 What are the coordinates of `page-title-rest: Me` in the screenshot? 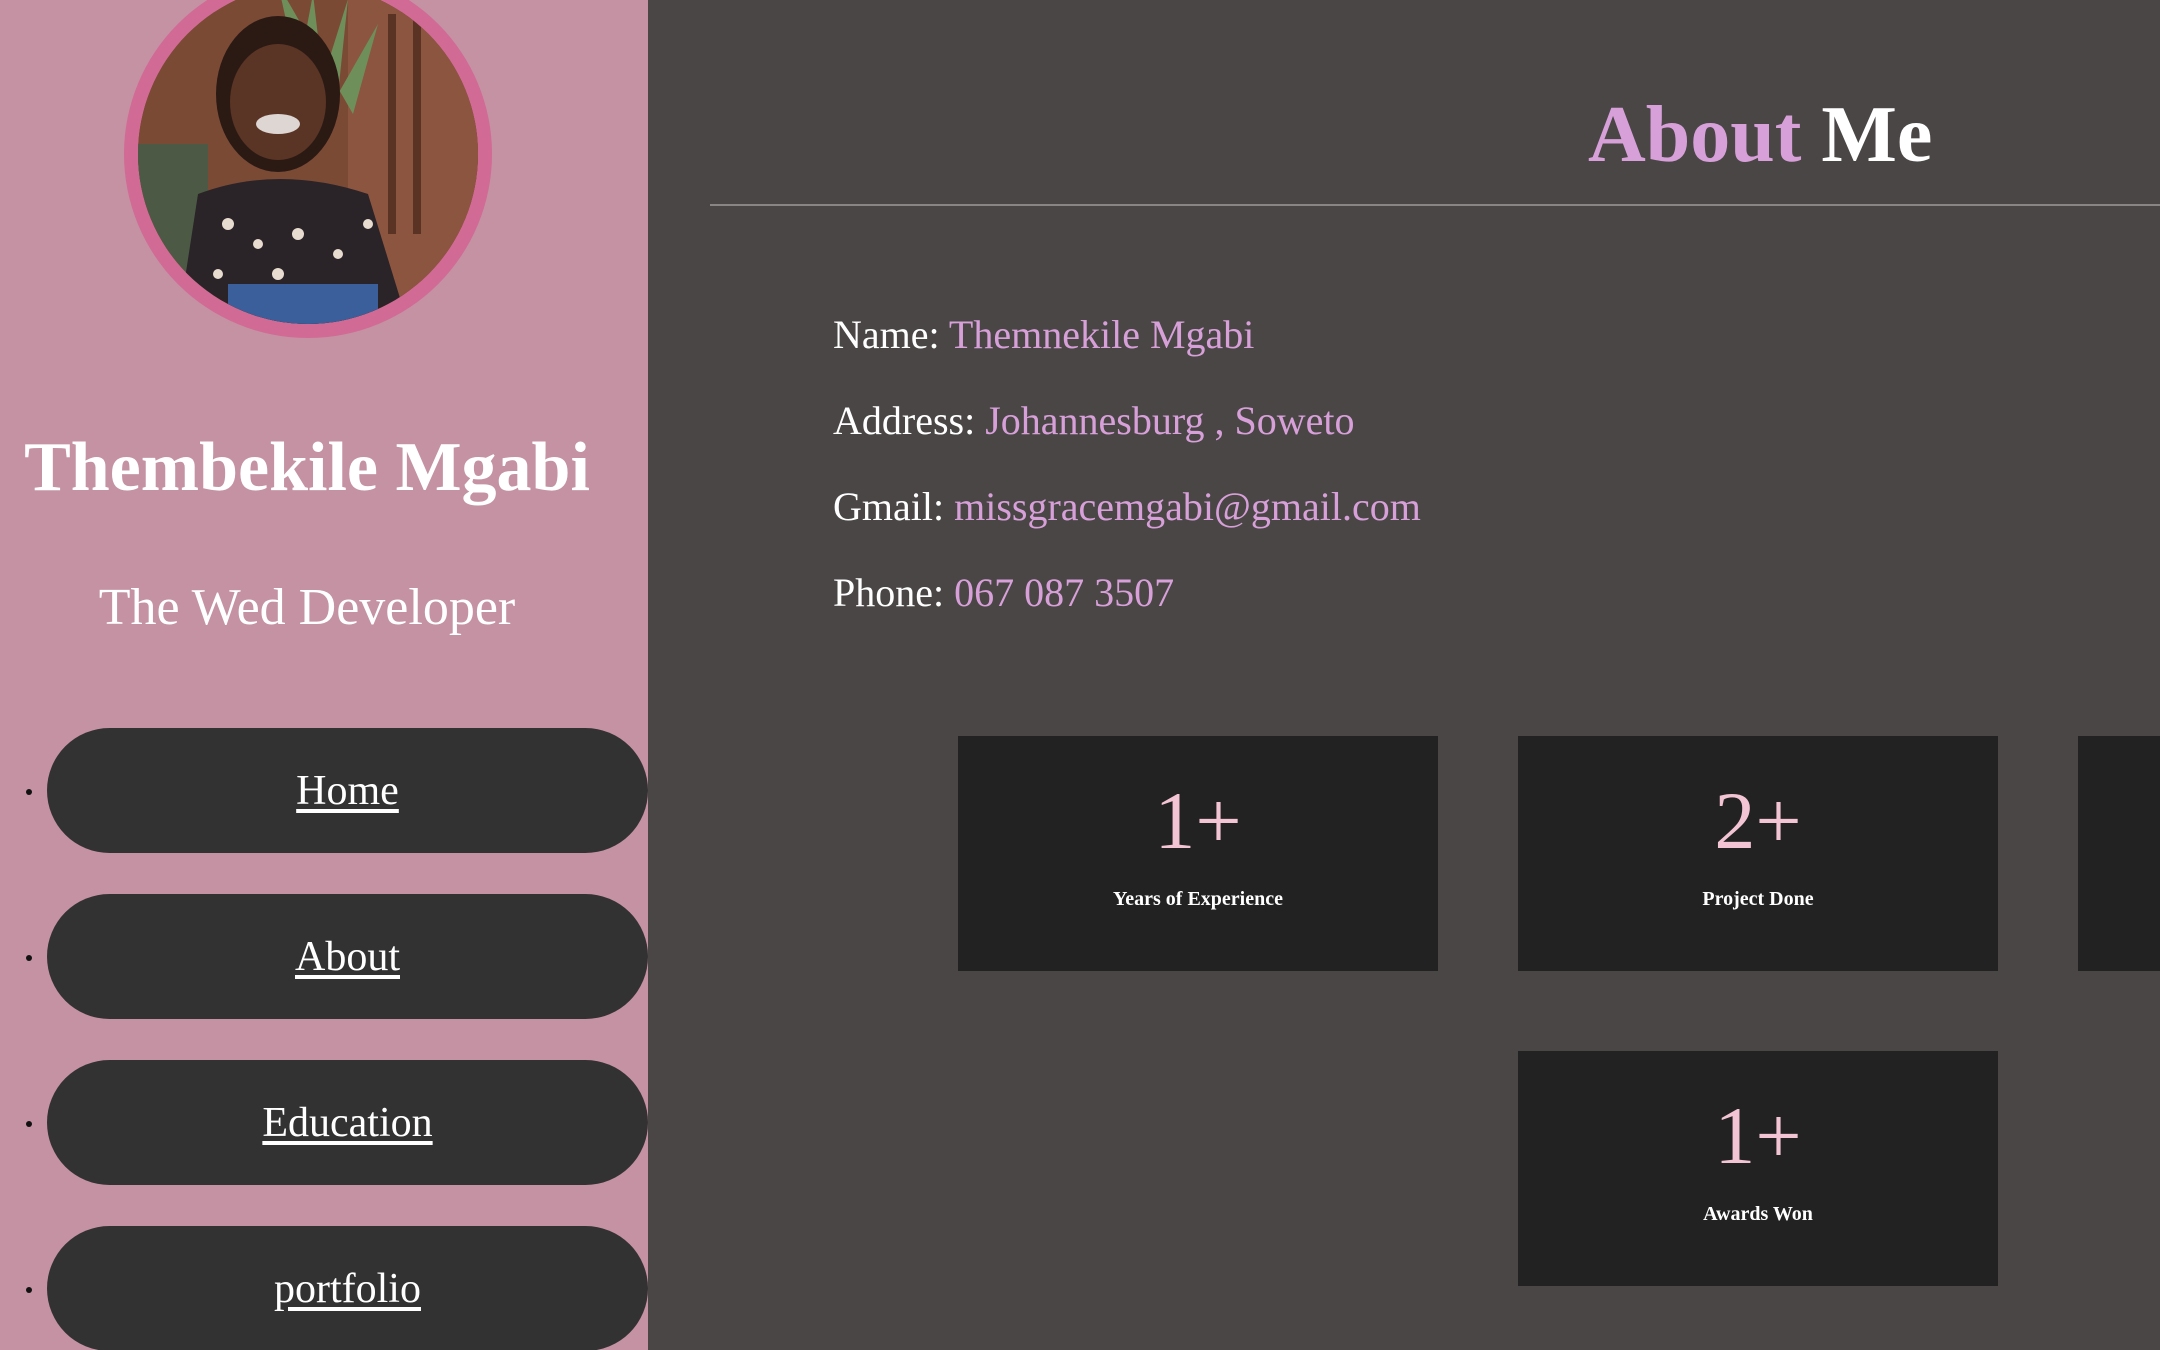 It's located at (1877, 135).